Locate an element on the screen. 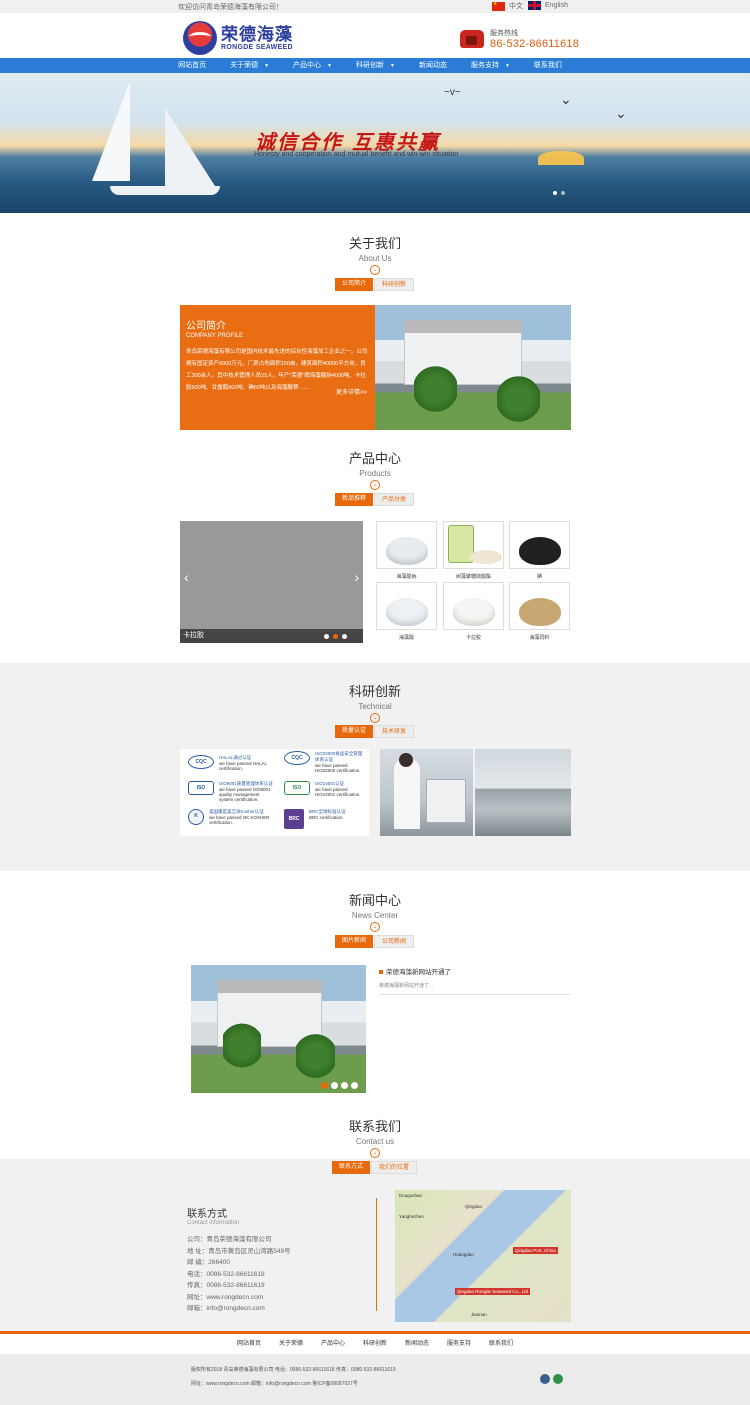 The height and width of the screenshot is (1405, 750). sailboat-image is located at coordinates (111, 131).